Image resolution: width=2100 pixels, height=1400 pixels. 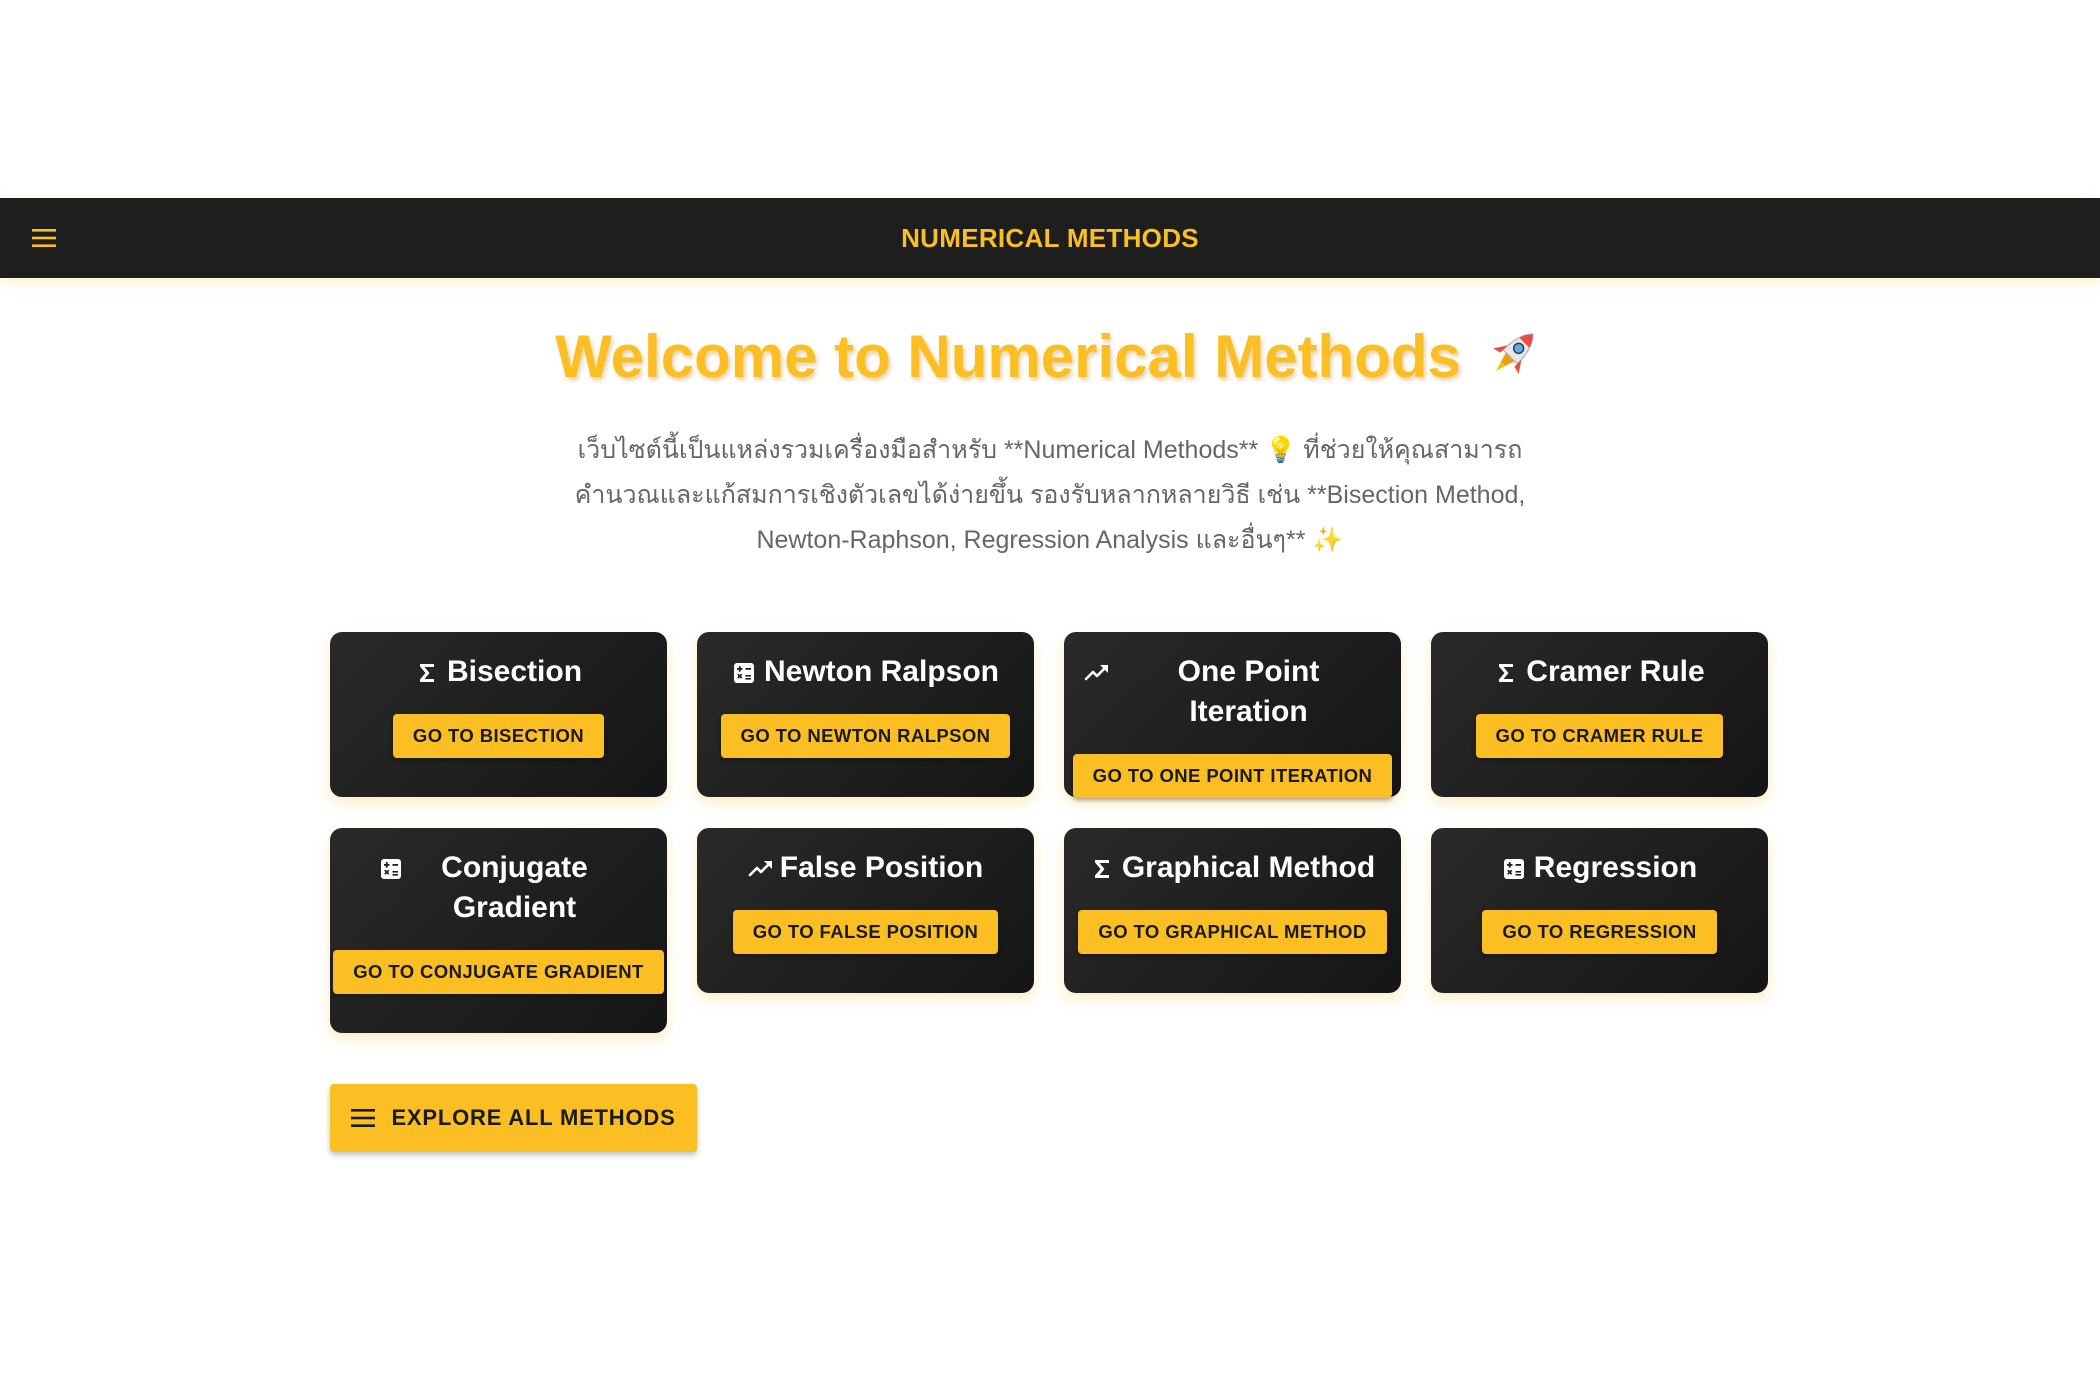 I want to click on method-card: Bisection GO TO BISECTION, so click(x=498, y=714).